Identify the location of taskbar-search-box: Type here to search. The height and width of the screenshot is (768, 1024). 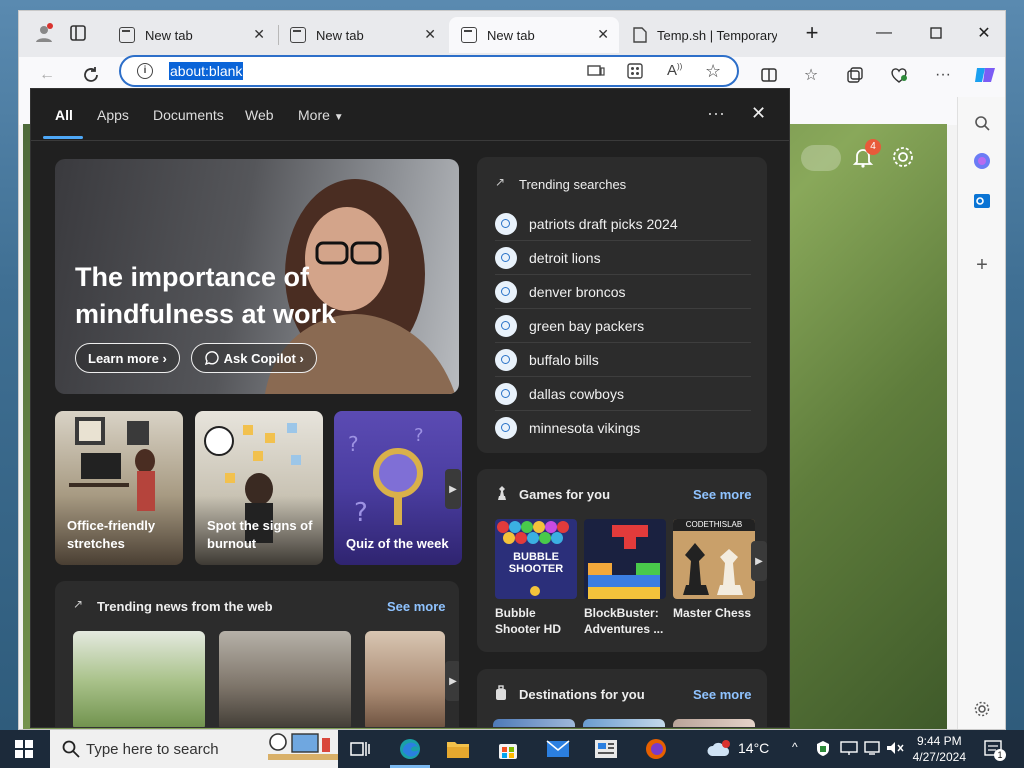
(194, 749).